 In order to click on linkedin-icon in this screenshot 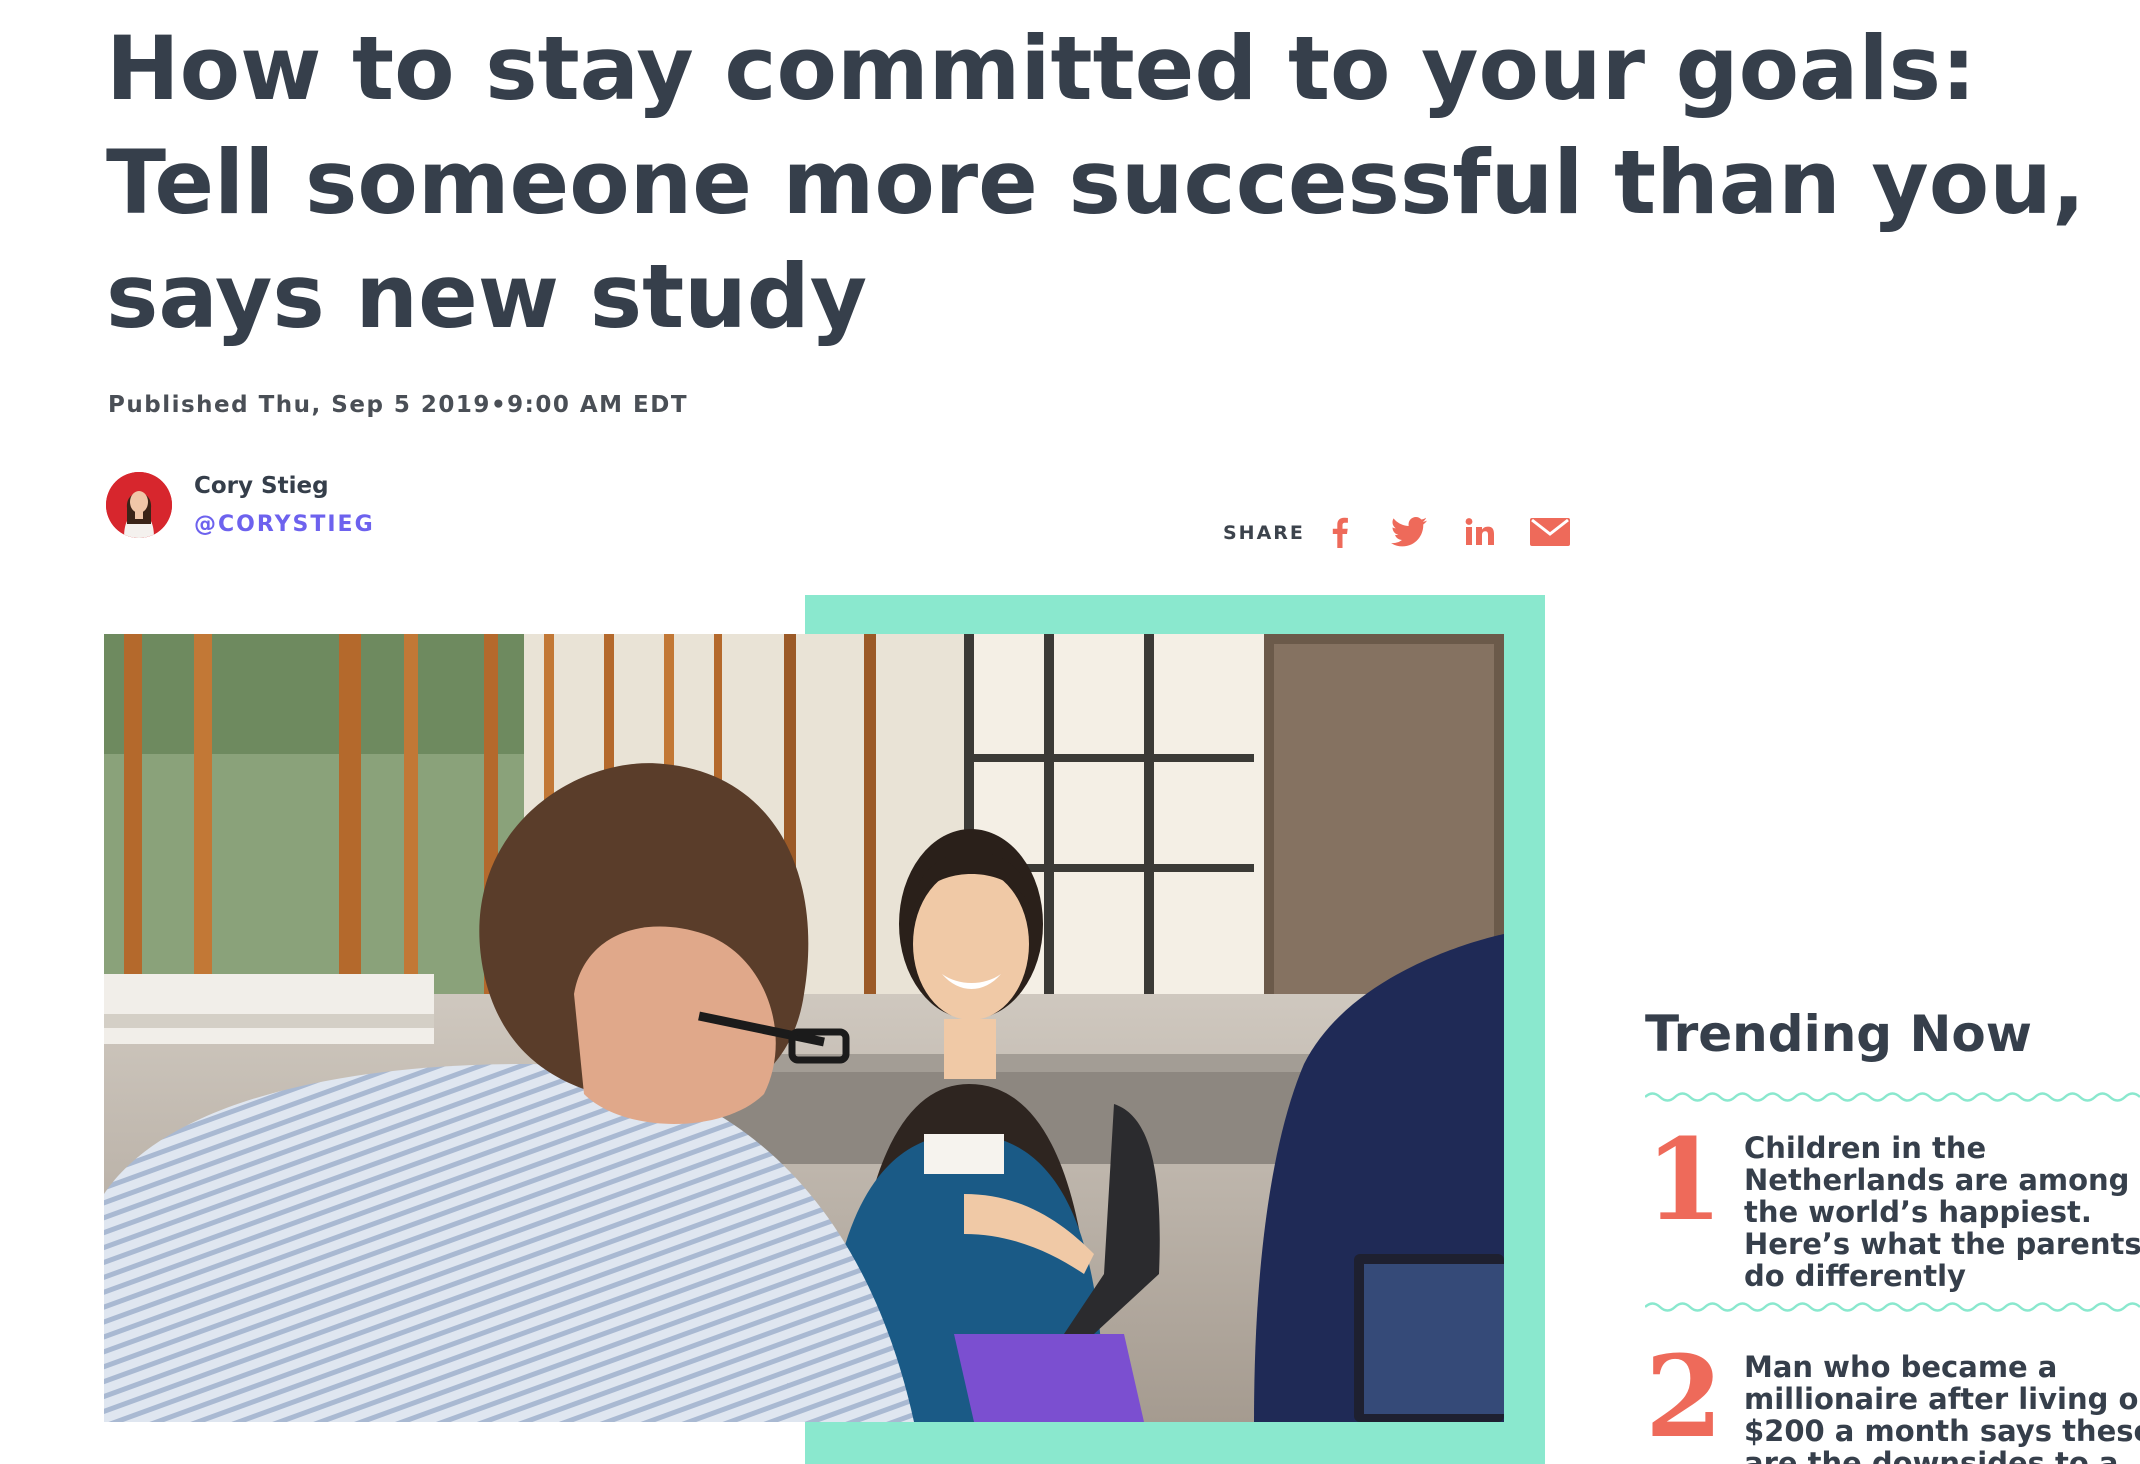, I will do `click(1480, 532)`.